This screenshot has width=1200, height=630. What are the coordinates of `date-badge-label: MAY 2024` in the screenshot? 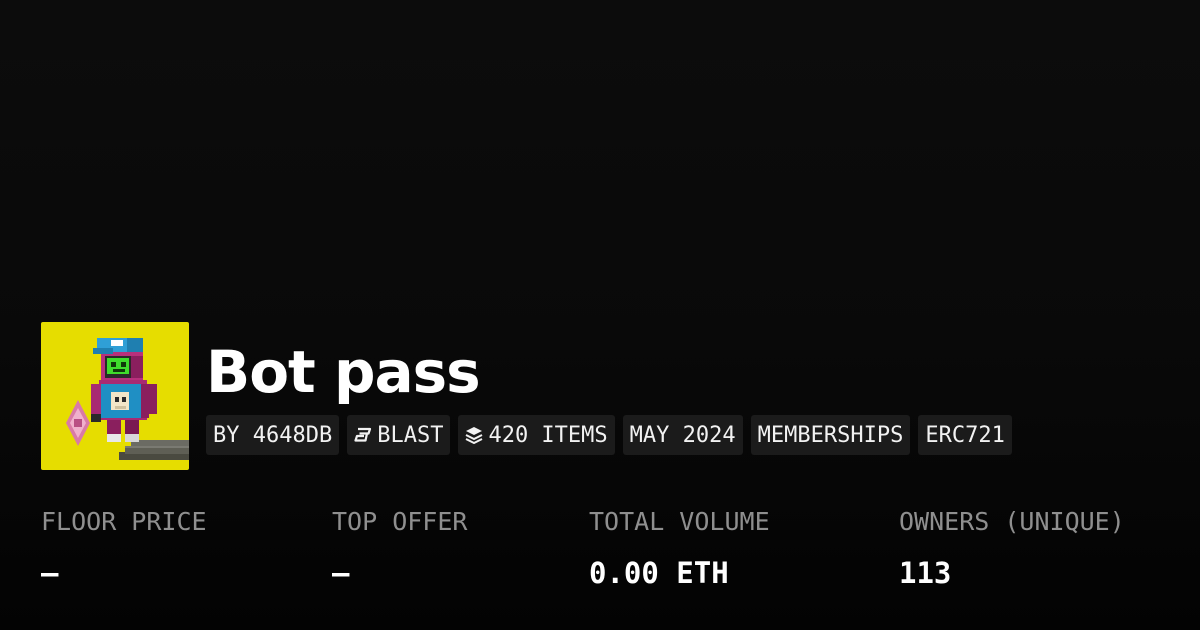 It's located at (682, 435).